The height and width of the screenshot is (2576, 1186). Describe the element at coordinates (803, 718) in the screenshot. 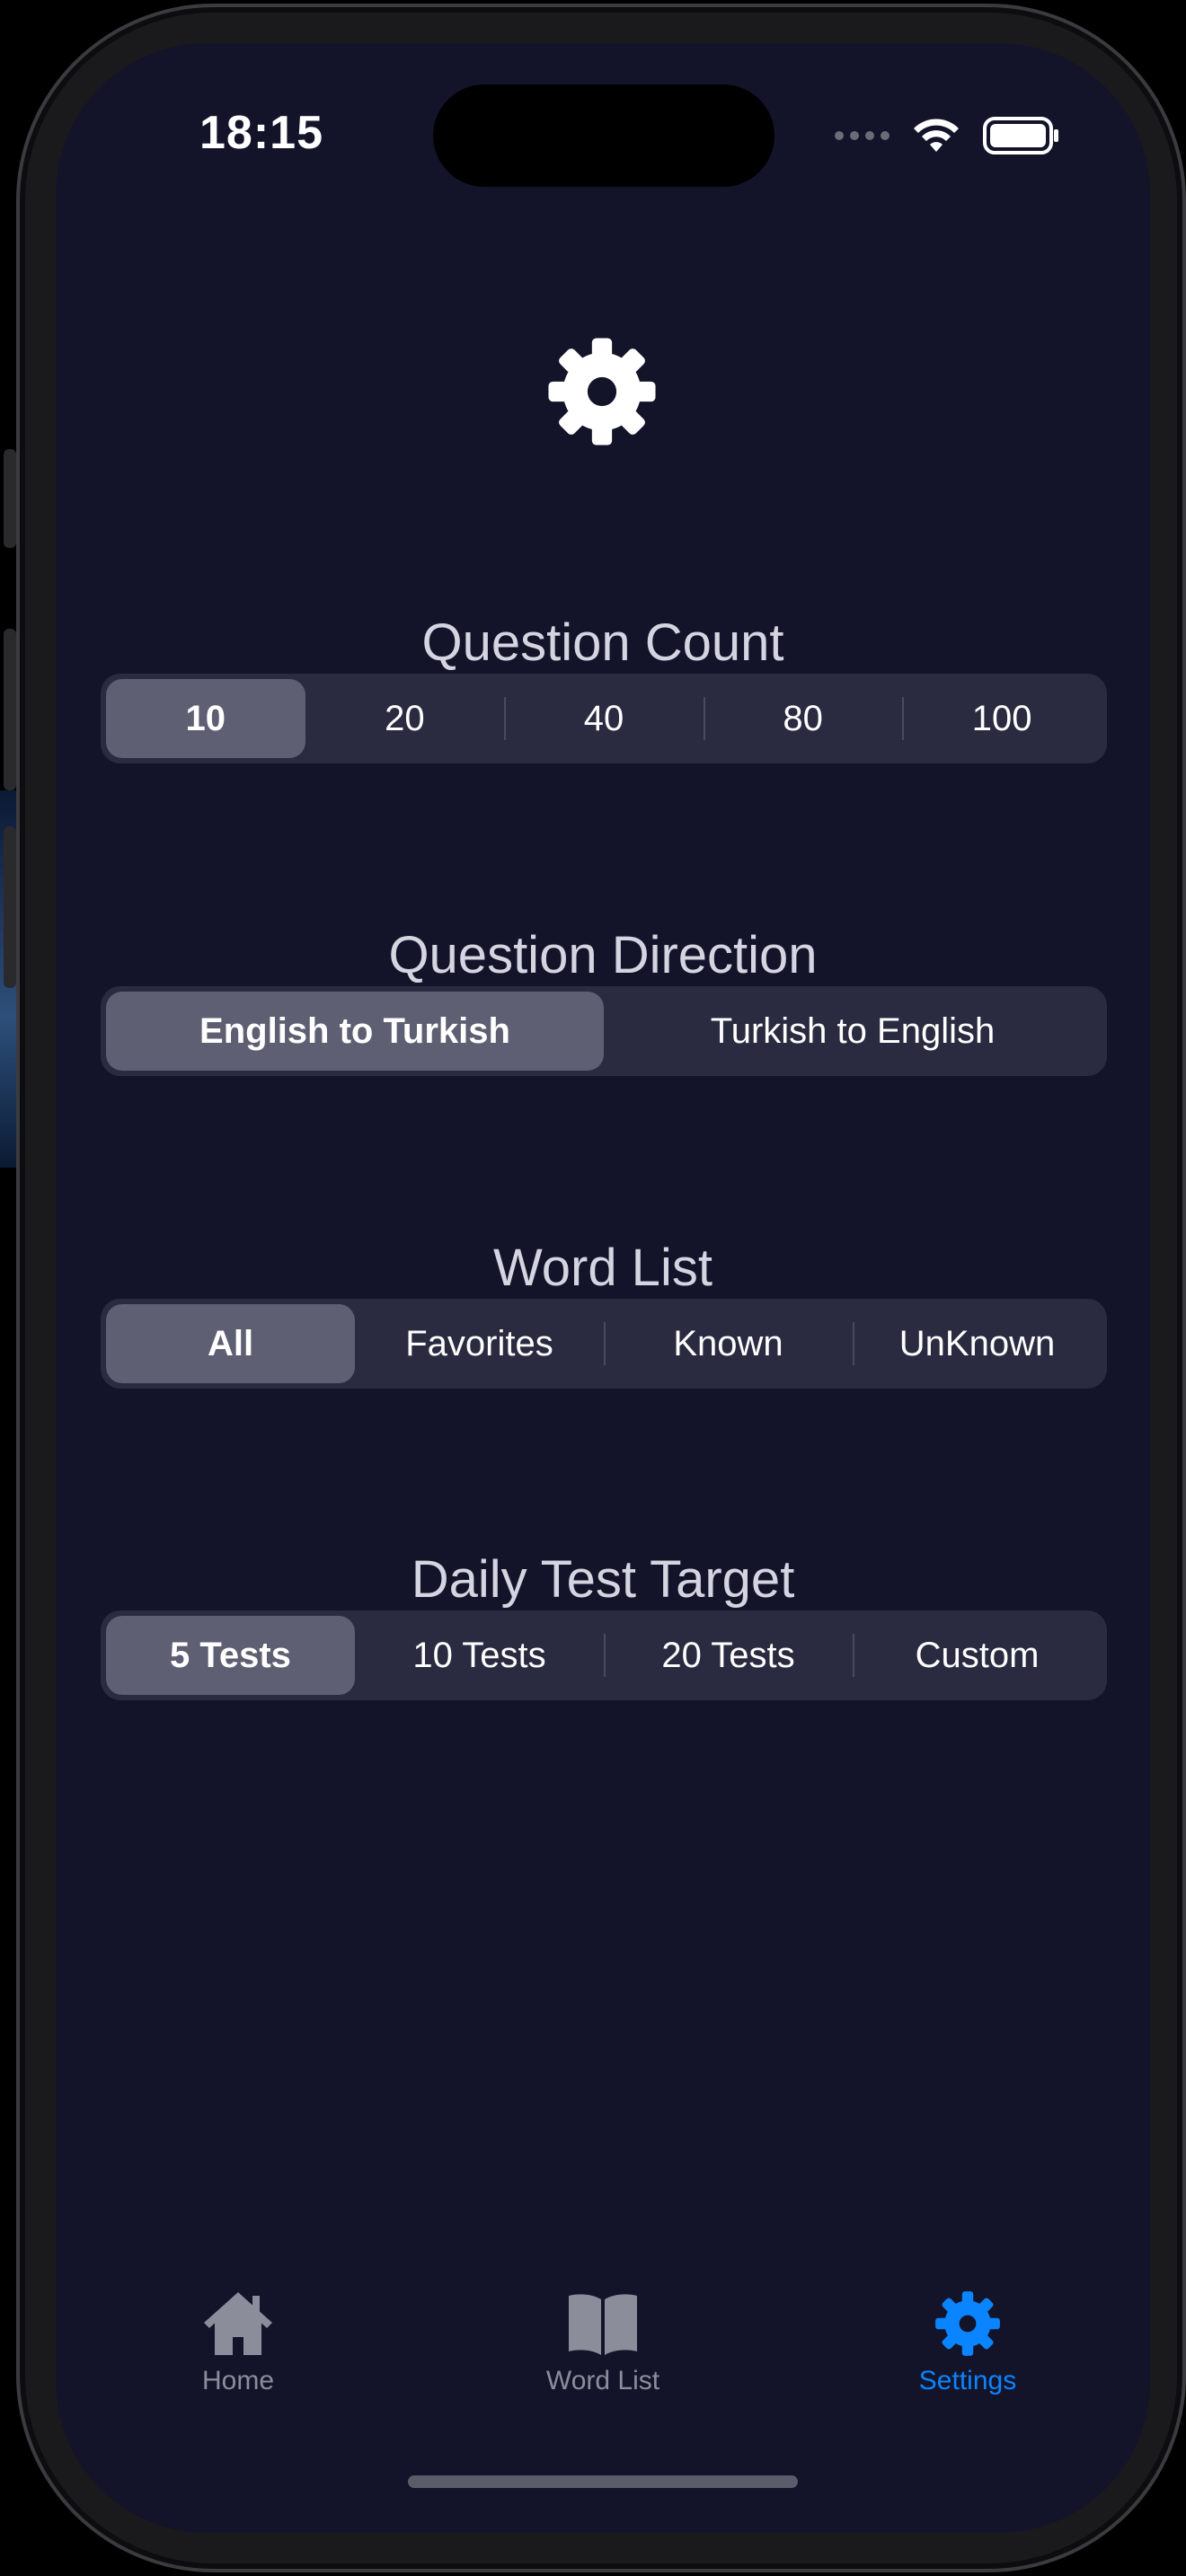

I see `question-count-option-80: 80` at that location.